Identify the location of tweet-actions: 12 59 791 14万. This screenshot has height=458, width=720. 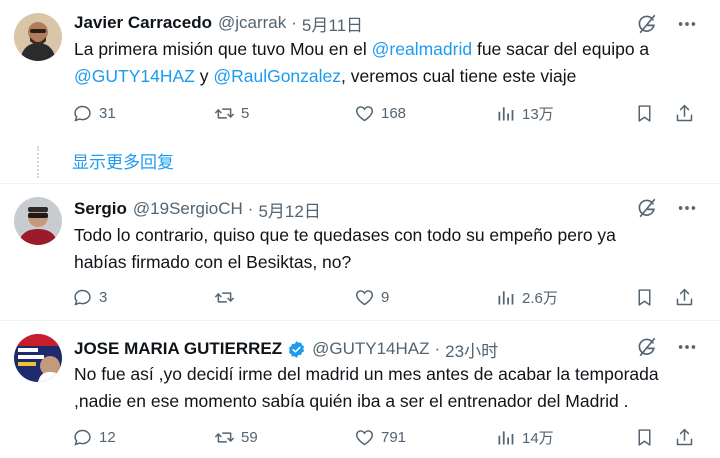
(384, 437).